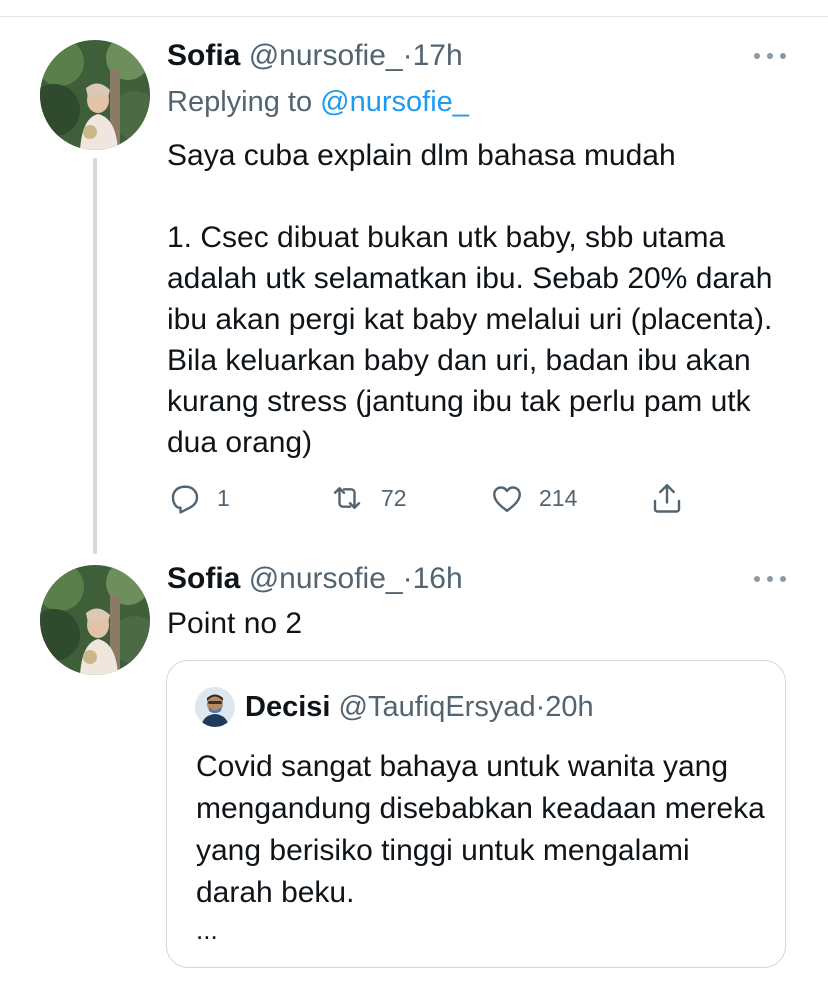 The height and width of the screenshot is (982, 828). What do you see at coordinates (394, 497) in the screenshot?
I see `retweet-count: 72` at bounding box center [394, 497].